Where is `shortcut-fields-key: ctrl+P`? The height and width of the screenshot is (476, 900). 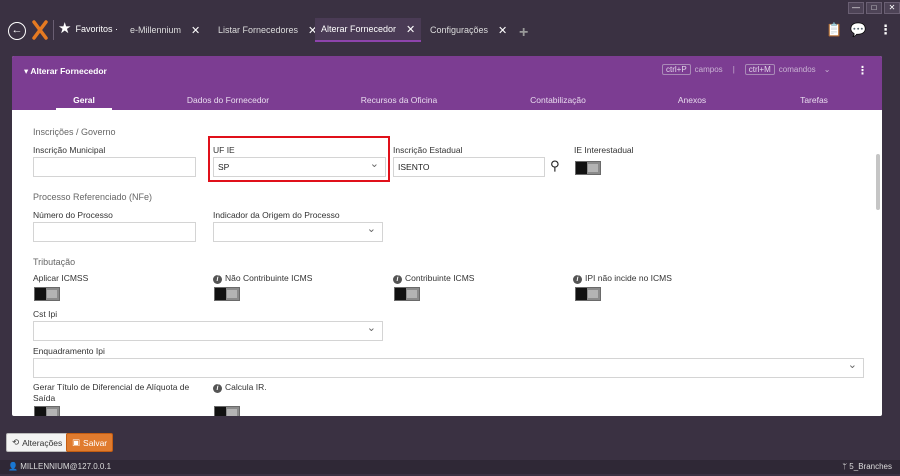
shortcut-fields-key: ctrl+P is located at coordinates (676, 69).